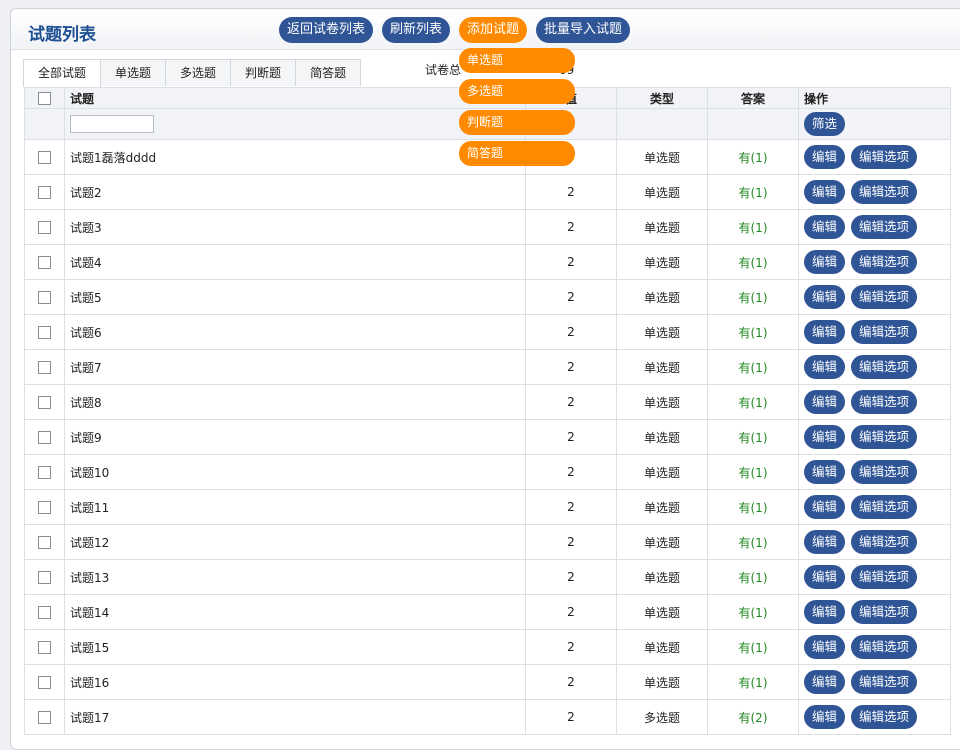 The height and width of the screenshot is (750, 960). I want to click on add-menu-item: 判断题, so click(517, 122).